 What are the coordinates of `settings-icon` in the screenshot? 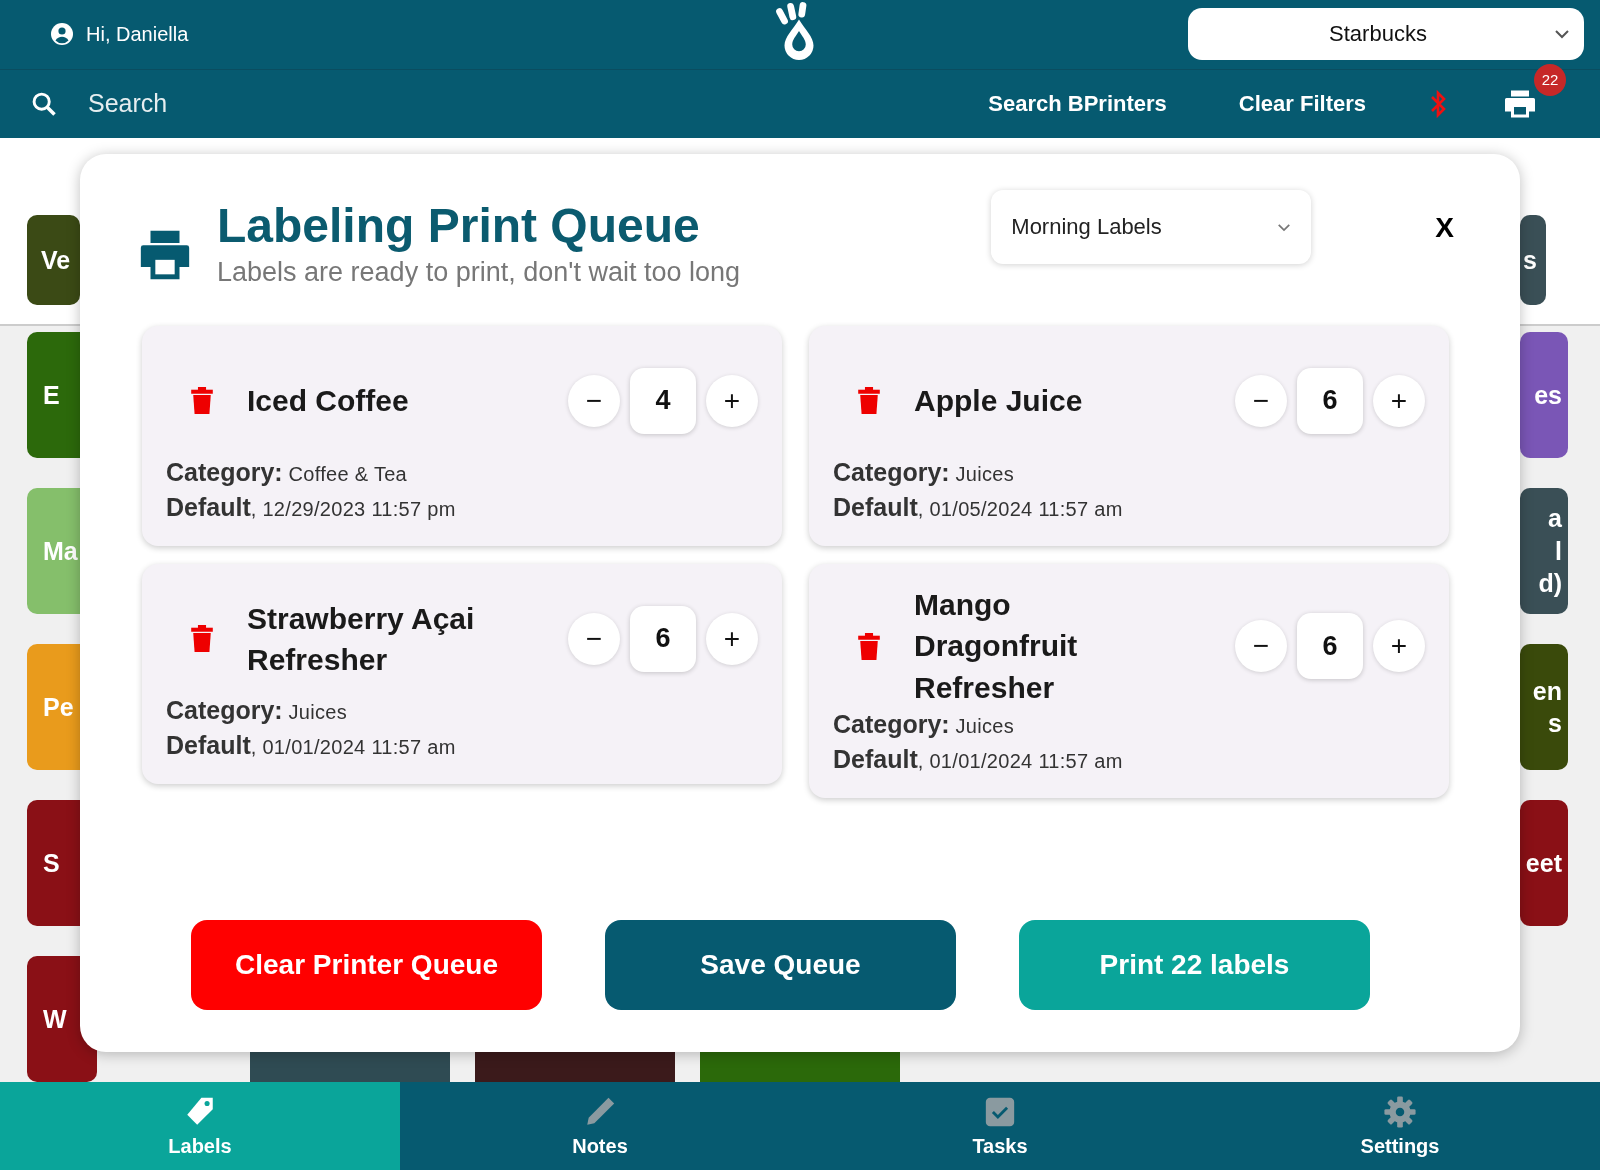 It's located at (1400, 1111).